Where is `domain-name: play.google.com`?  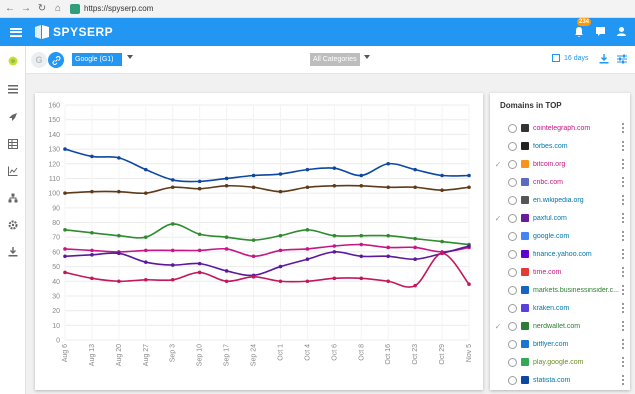 domain-name: play.google.com is located at coordinates (578, 362).